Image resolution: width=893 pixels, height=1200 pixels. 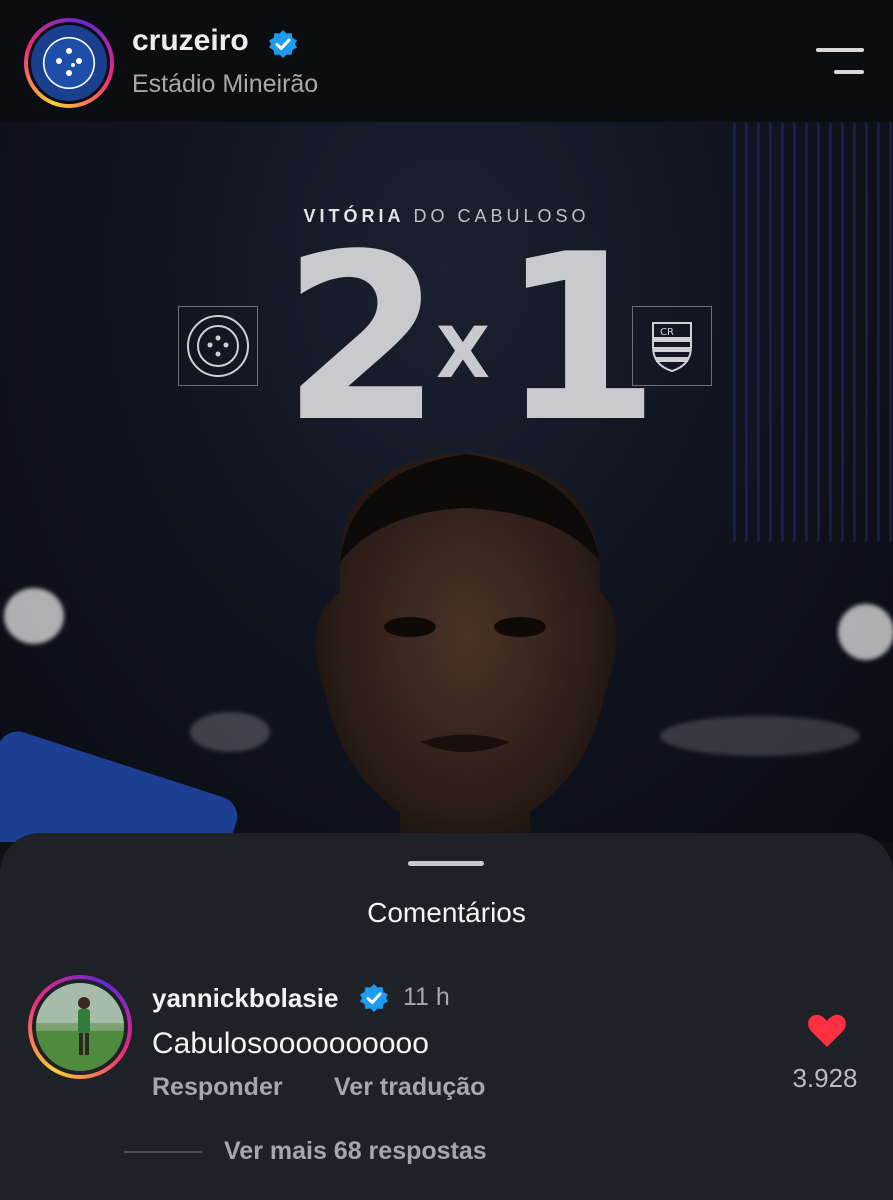 I want to click on translate-button: Ver tradução, so click(x=409, y=1087).